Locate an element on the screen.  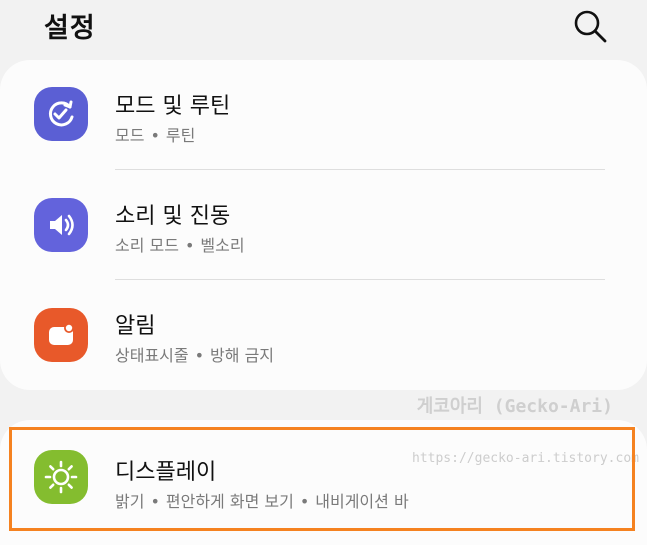
search-icon is located at coordinates (590, 26).